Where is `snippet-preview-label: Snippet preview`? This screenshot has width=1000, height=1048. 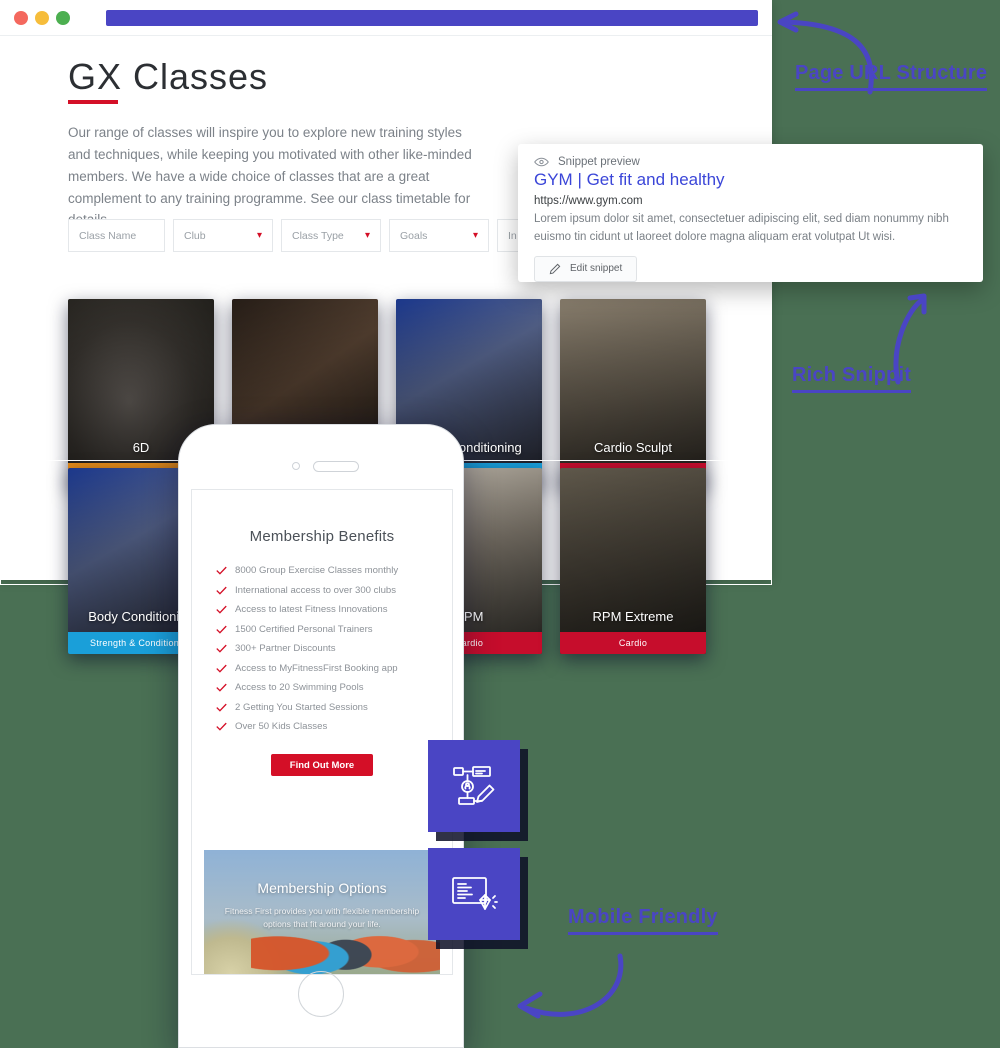 snippet-preview-label: Snippet preview is located at coordinates (599, 162).